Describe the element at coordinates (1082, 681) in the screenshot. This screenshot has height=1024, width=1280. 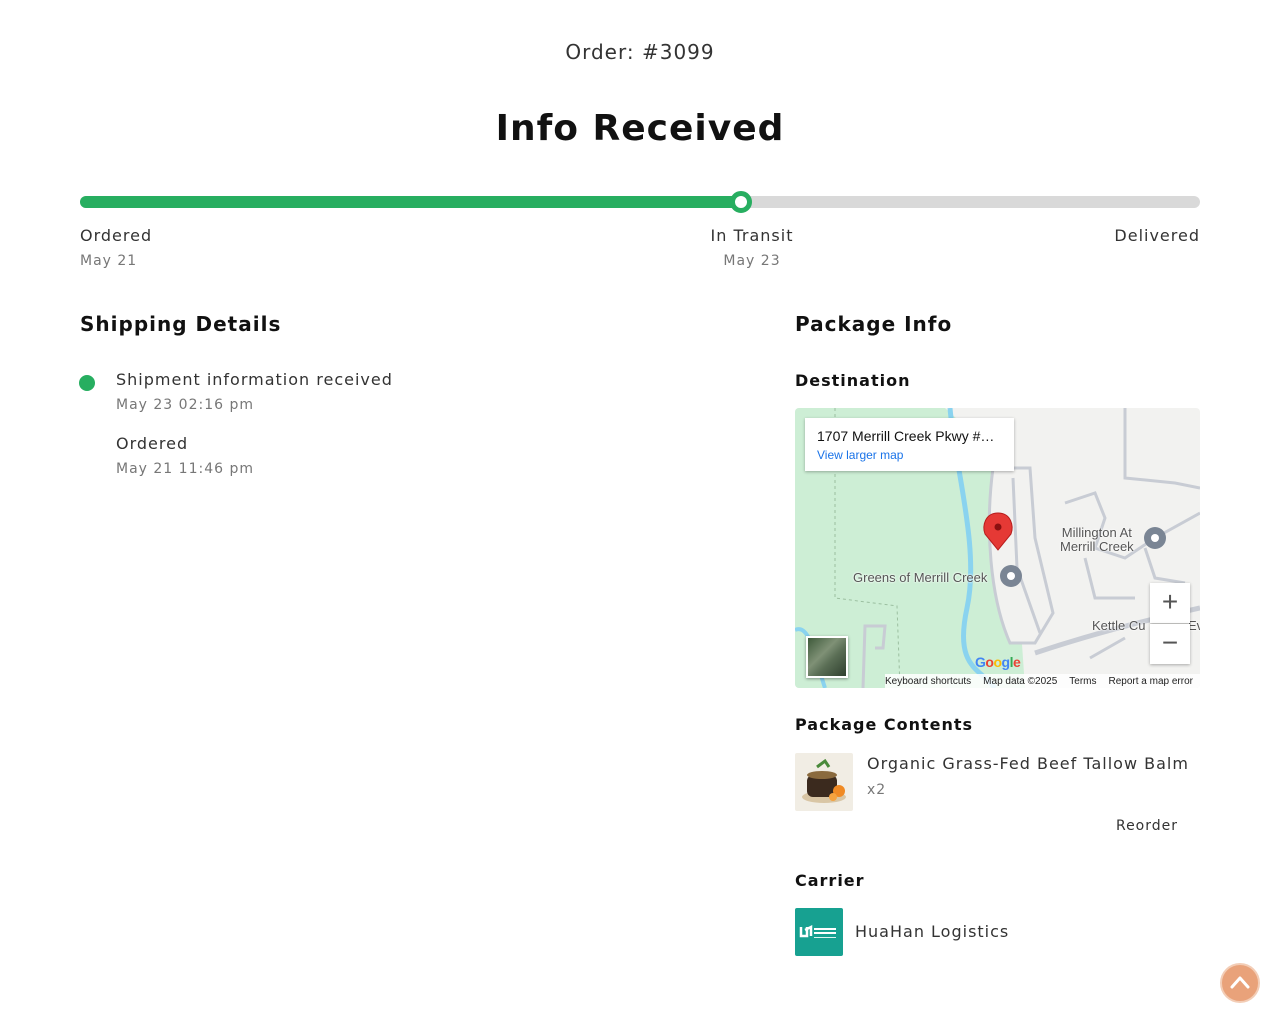
I see `terms-link: Terms` at that location.